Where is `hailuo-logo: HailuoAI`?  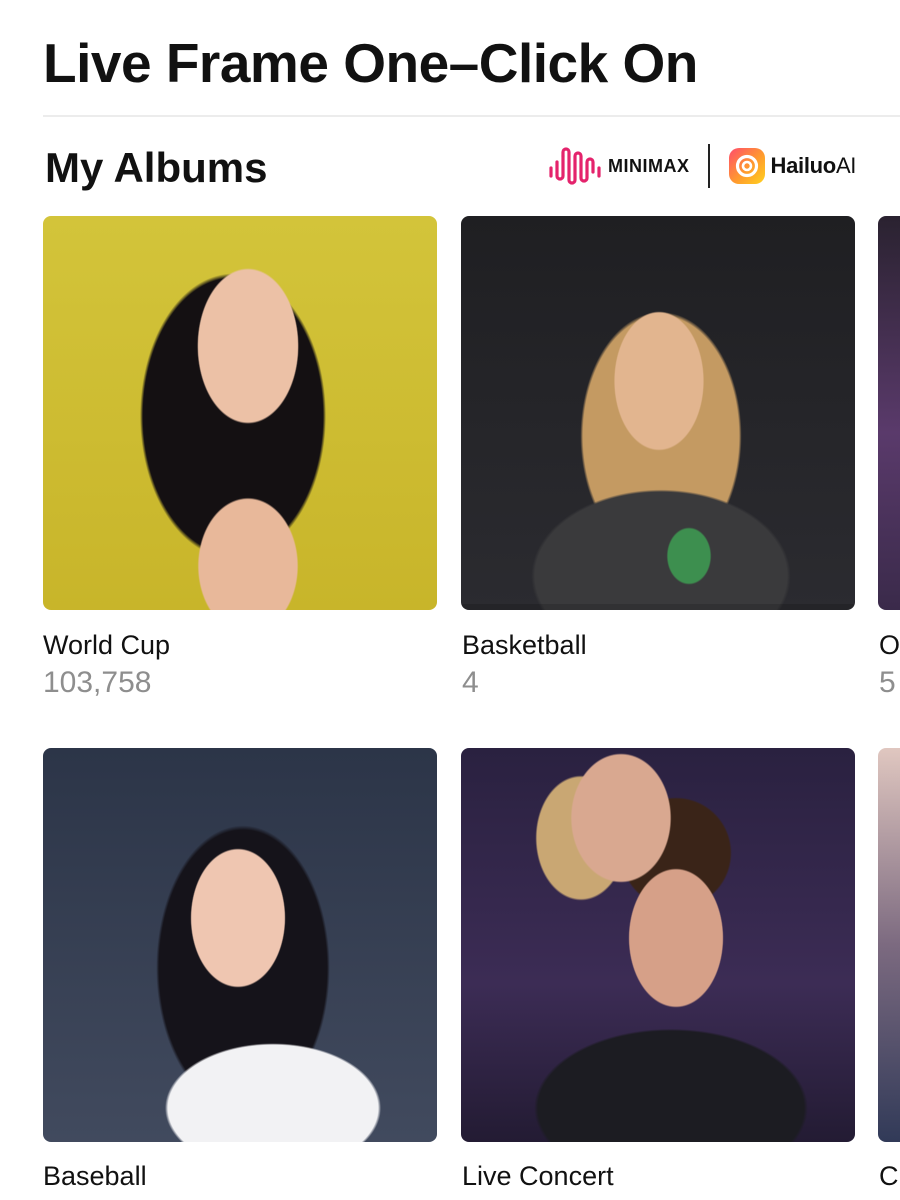
hailuo-logo: HailuoAI is located at coordinates (792, 166).